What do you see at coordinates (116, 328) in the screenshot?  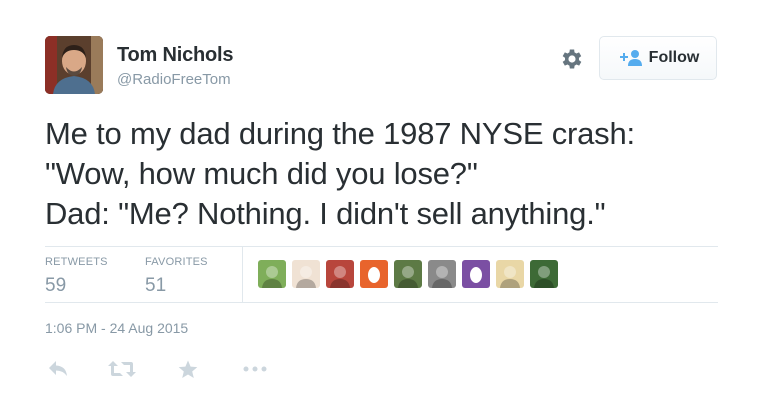 I see `tweet-timestamp: 1:06 PM - 24 Aug 2015` at bounding box center [116, 328].